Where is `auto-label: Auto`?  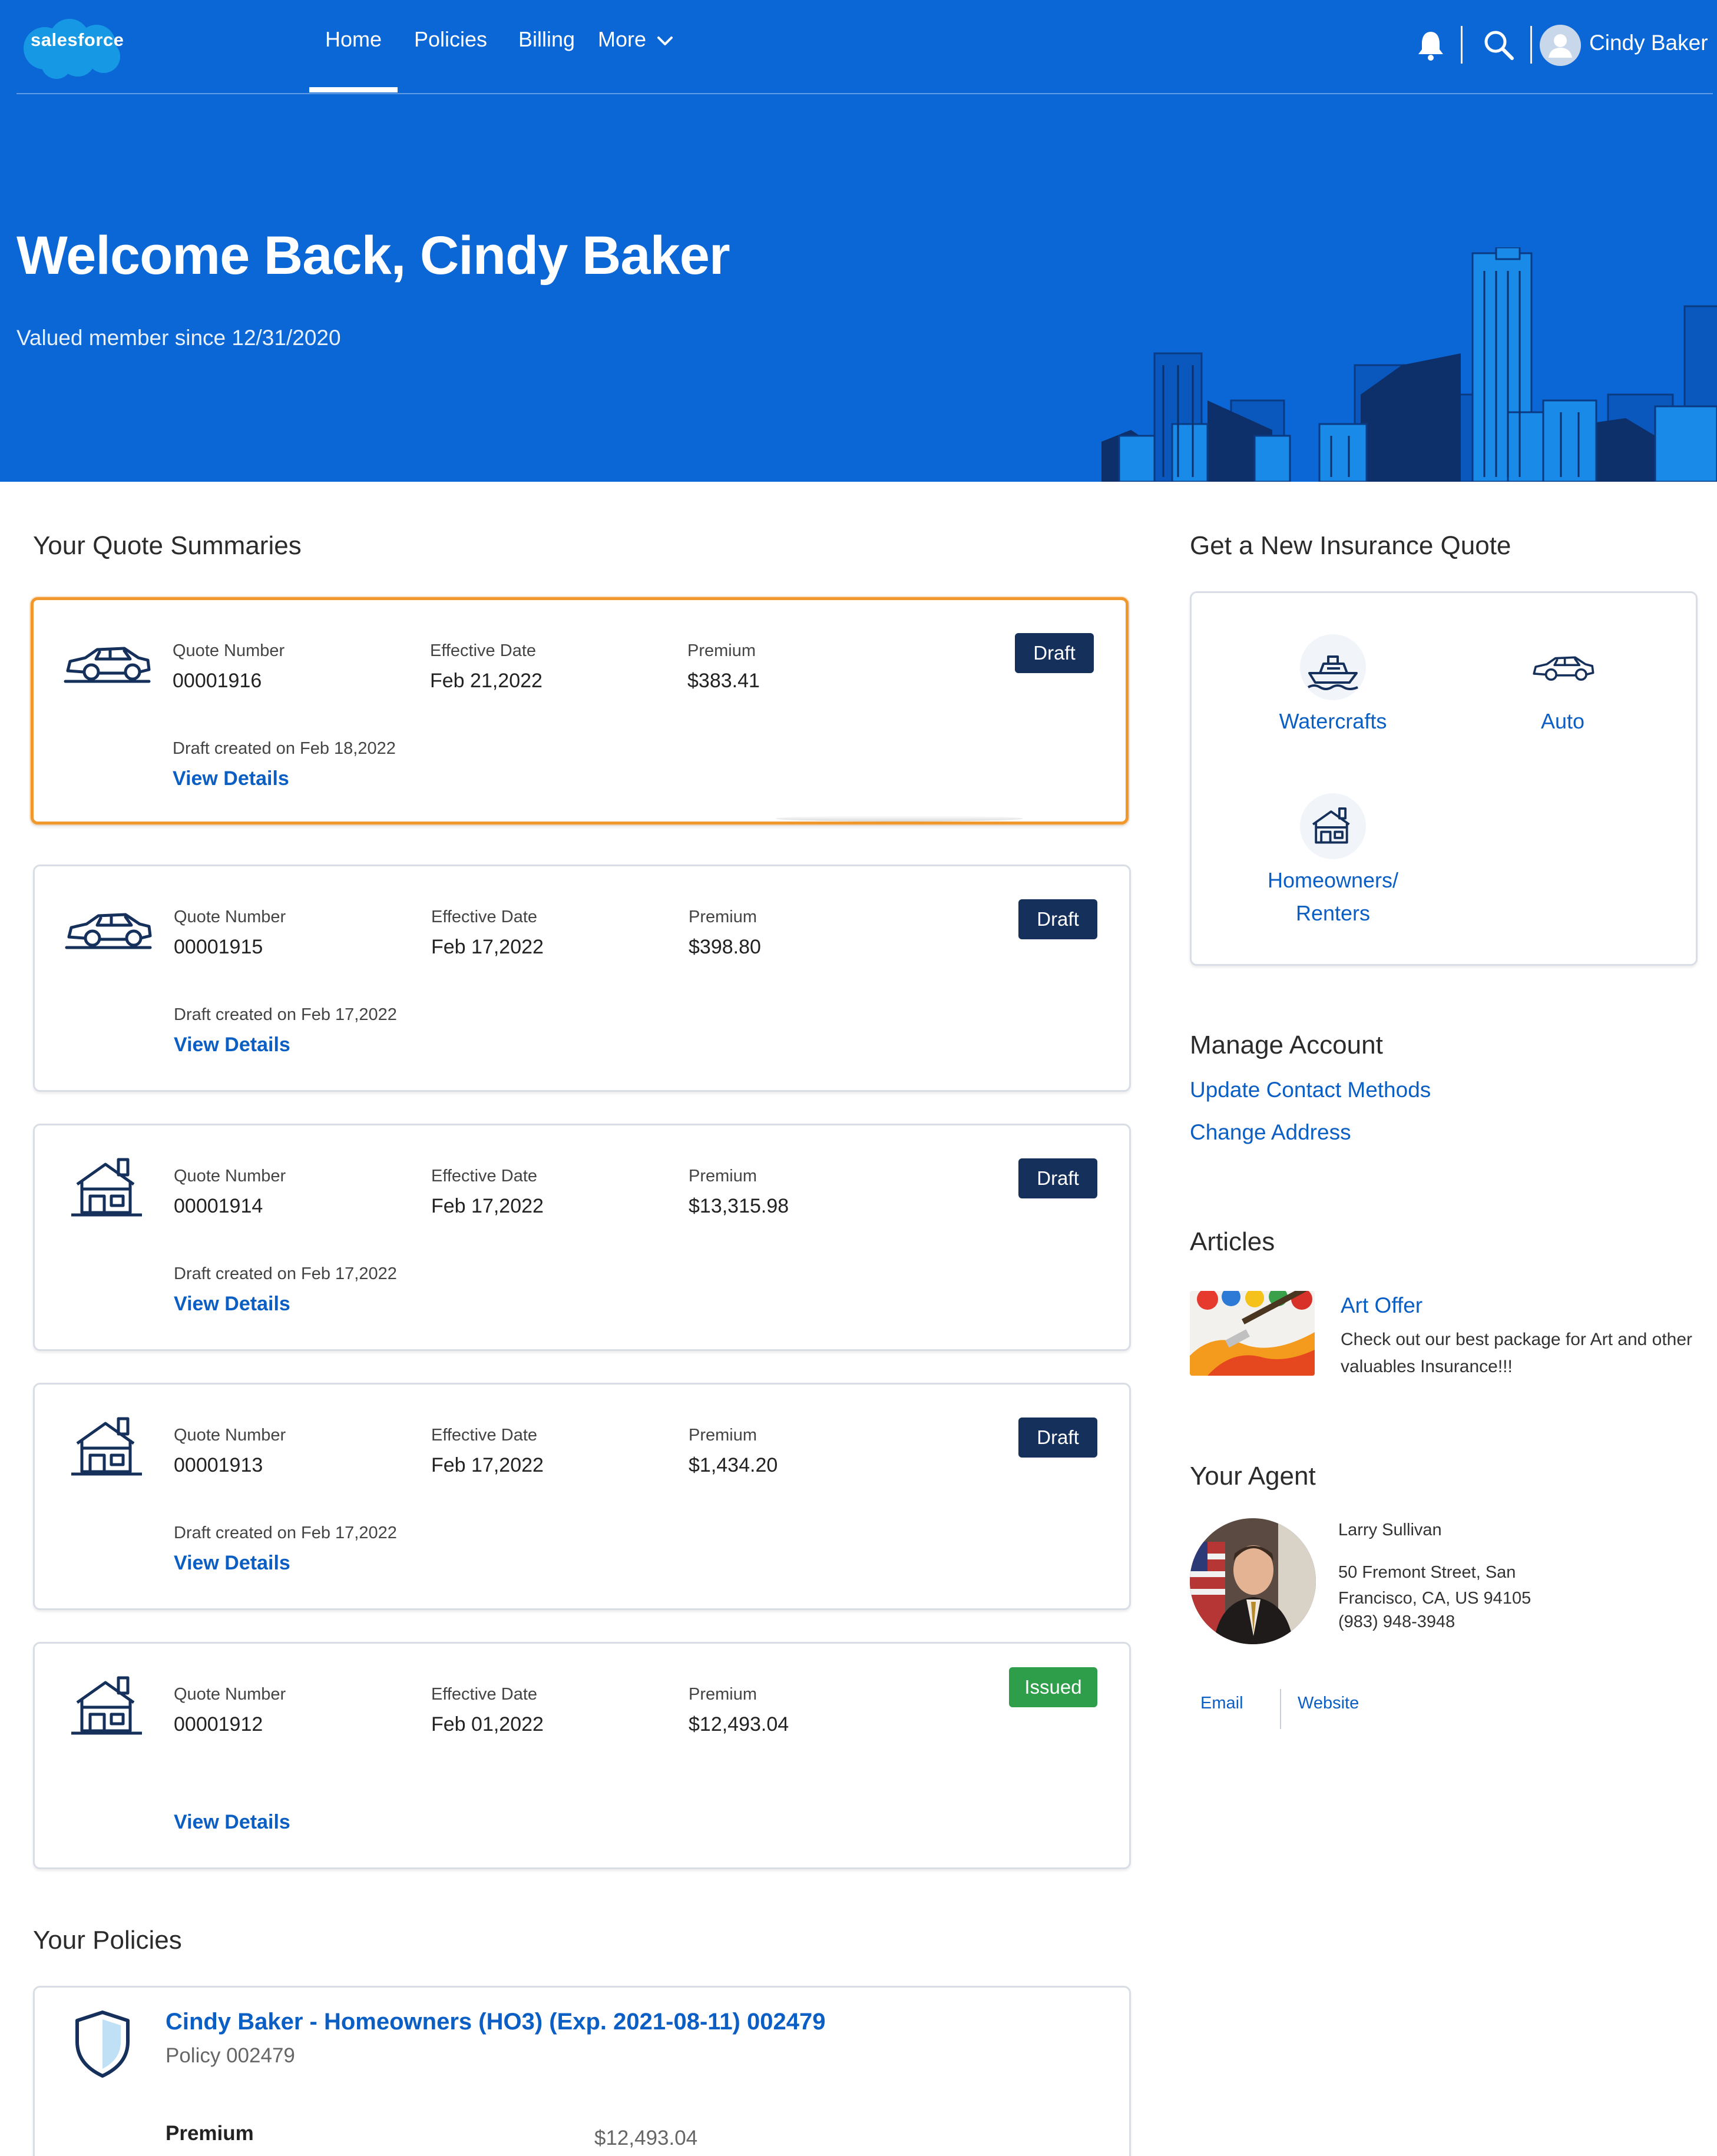 auto-label: Auto is located at coordinates (1562, 721).